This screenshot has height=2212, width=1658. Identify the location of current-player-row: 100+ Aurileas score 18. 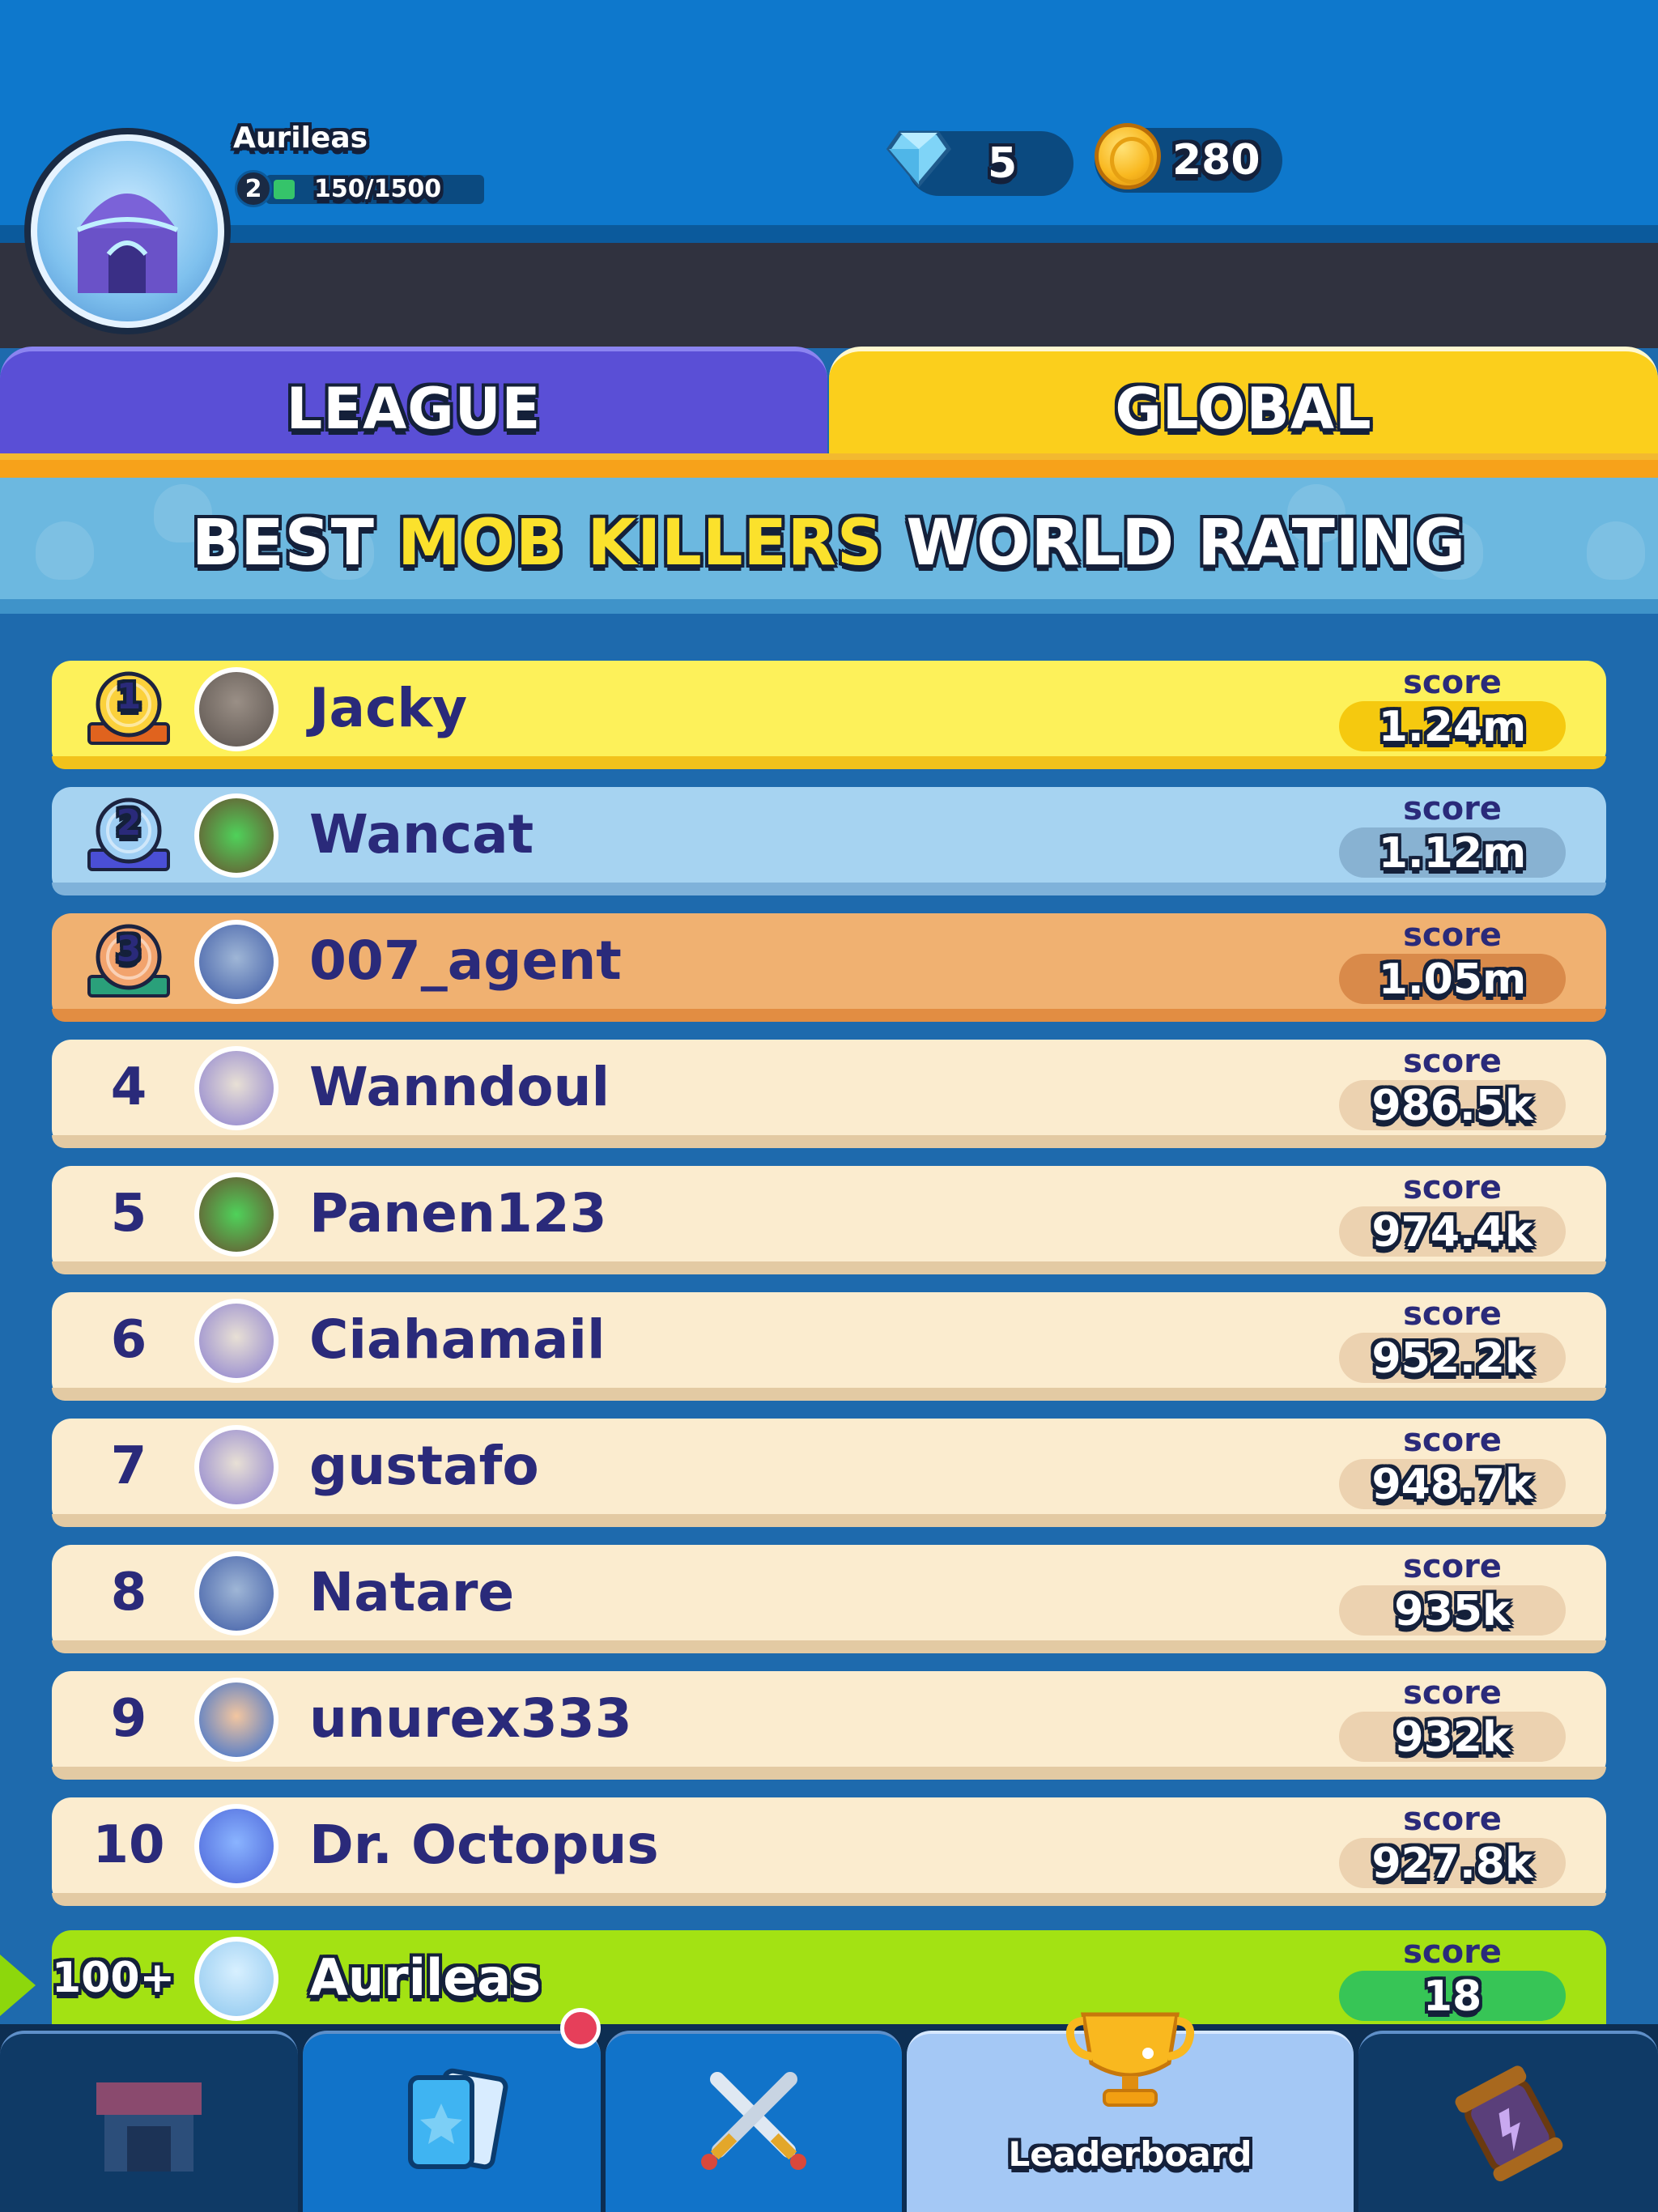
(829, 1984).